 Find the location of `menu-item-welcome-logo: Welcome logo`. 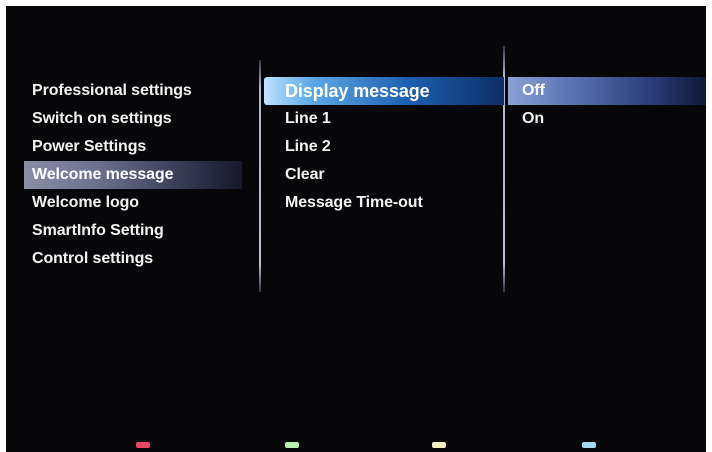

menu-item-welcome-logo: Welcome logo is located at coordinates (133, 203).